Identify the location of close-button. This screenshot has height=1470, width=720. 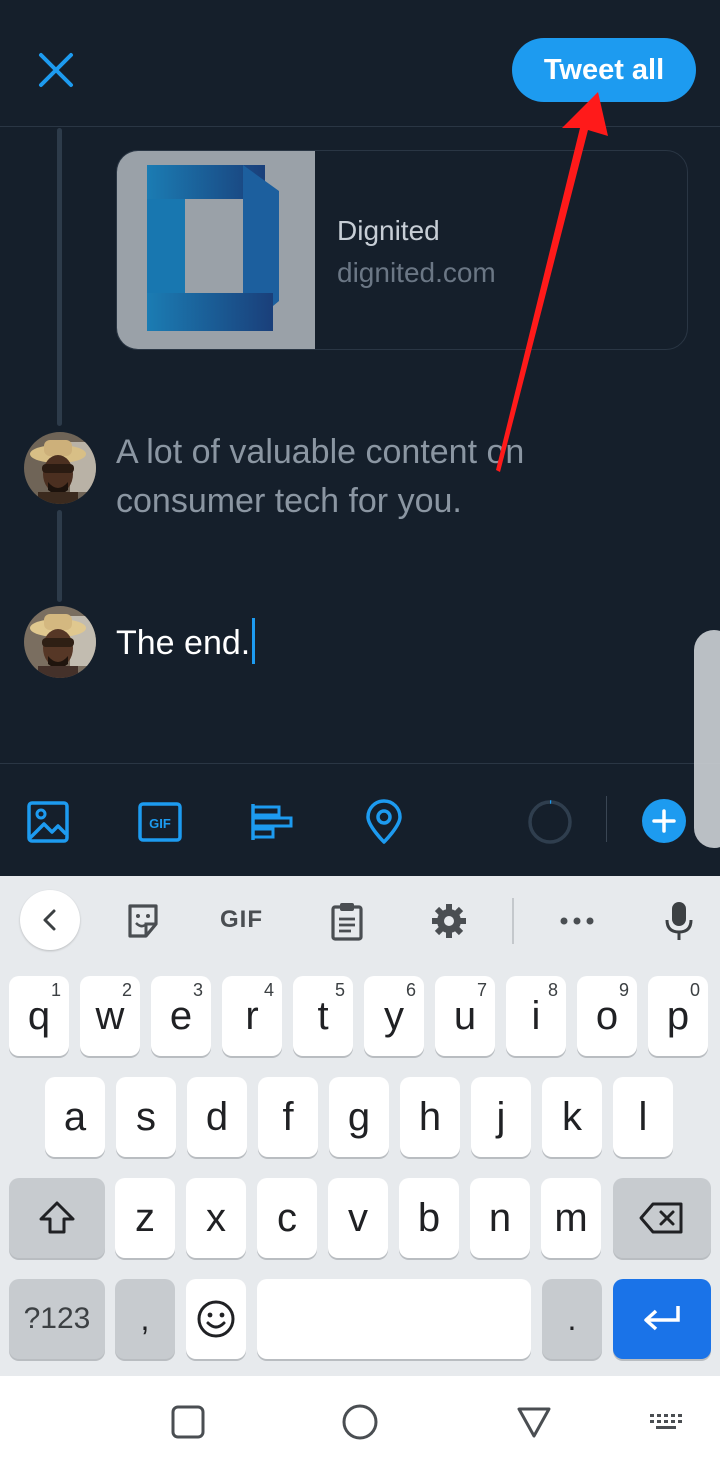
(56, 70).